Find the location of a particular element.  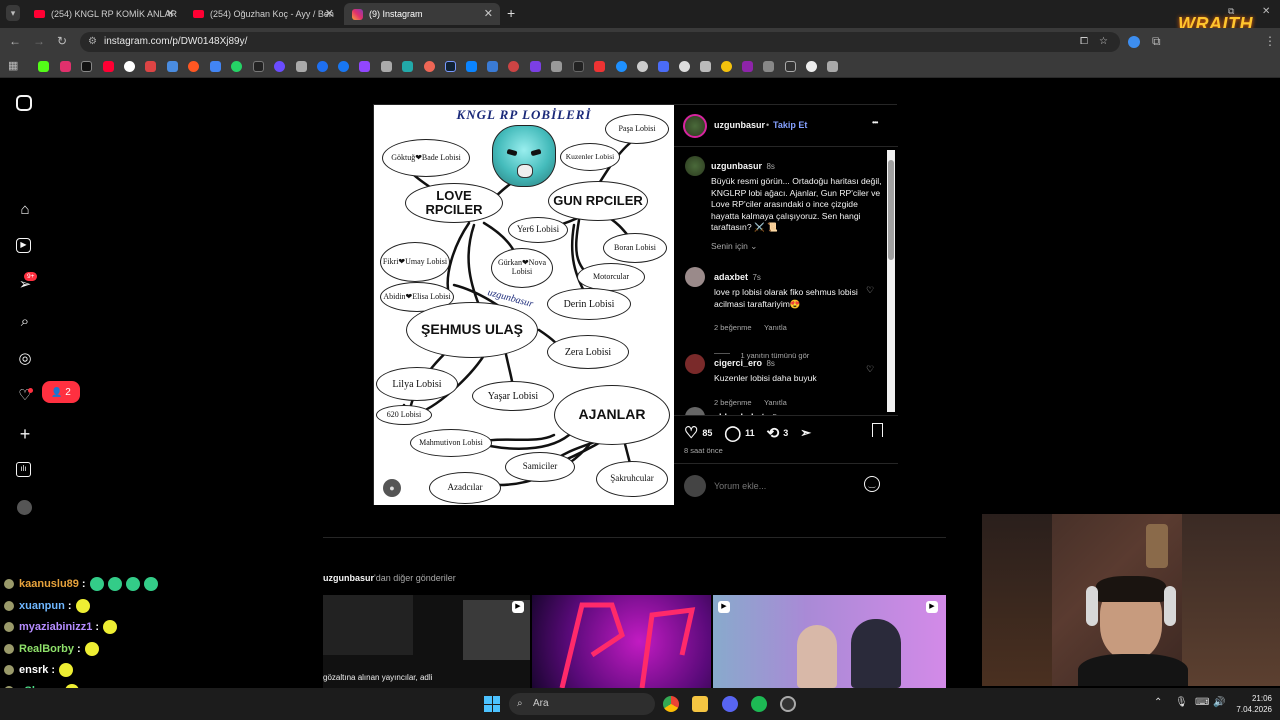

like-heart-icon: ♡ is located at coordinates (691, 433).